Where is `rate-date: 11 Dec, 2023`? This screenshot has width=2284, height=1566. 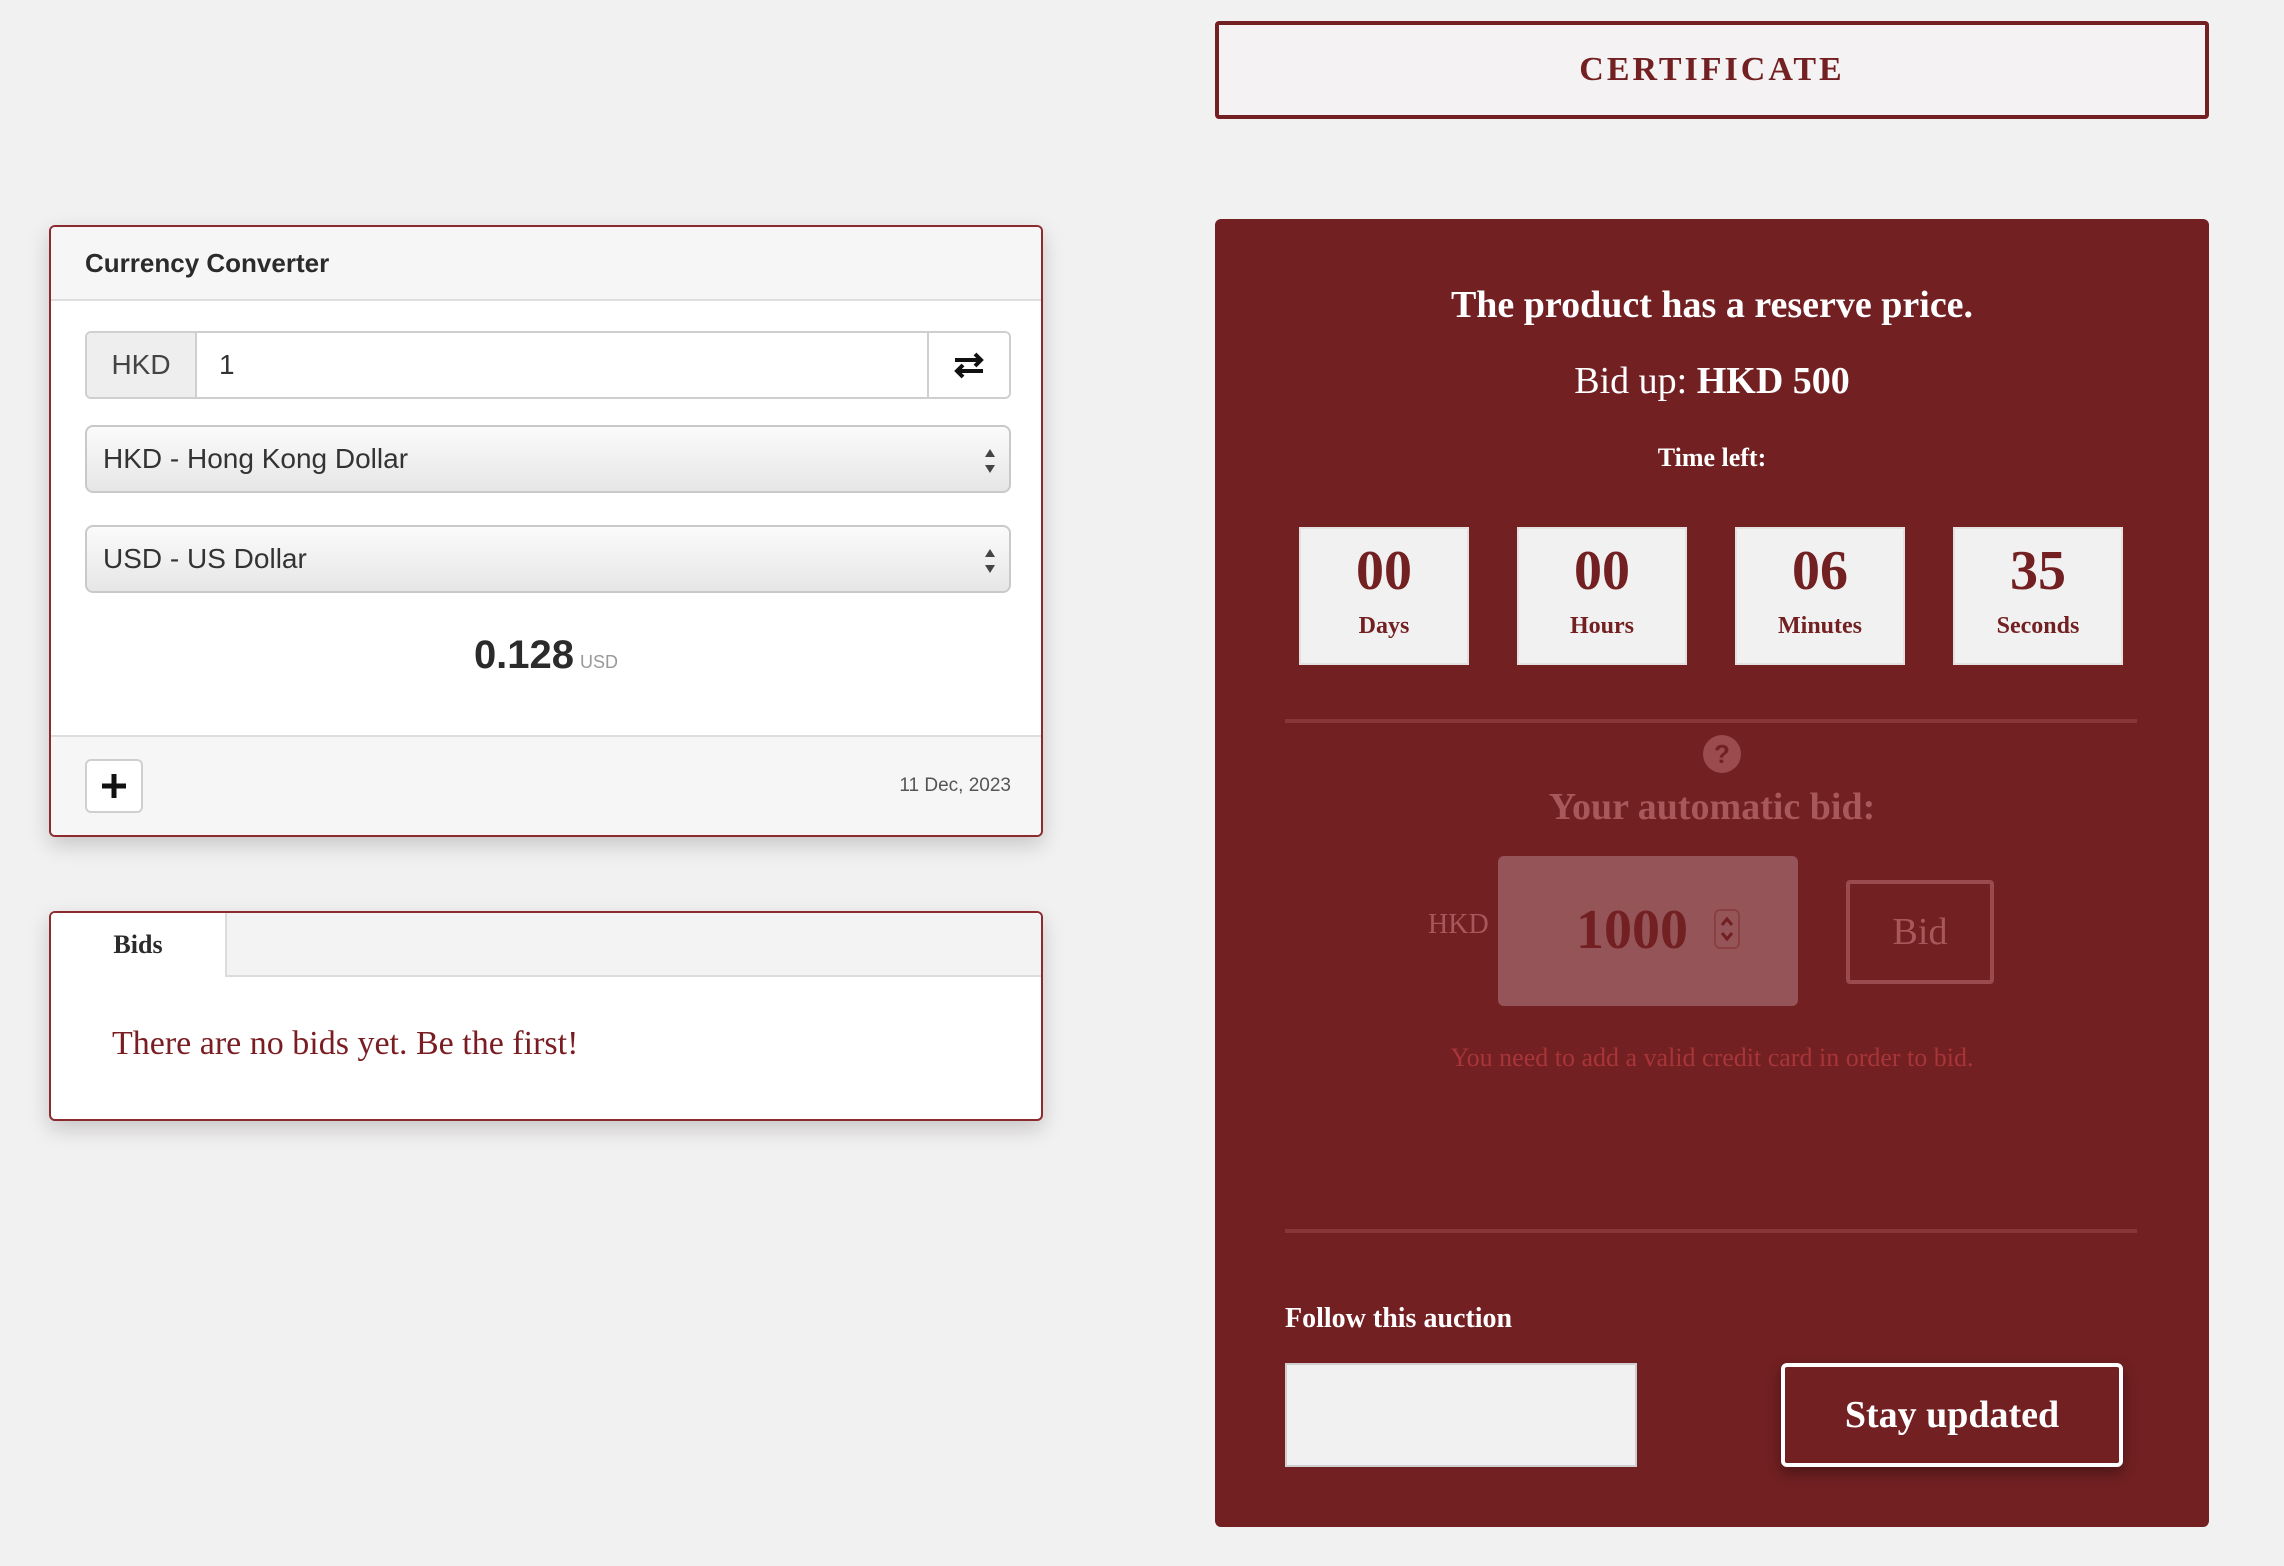 rate-date: 11 Dec, 2023 is located at coordinates (955, 785).